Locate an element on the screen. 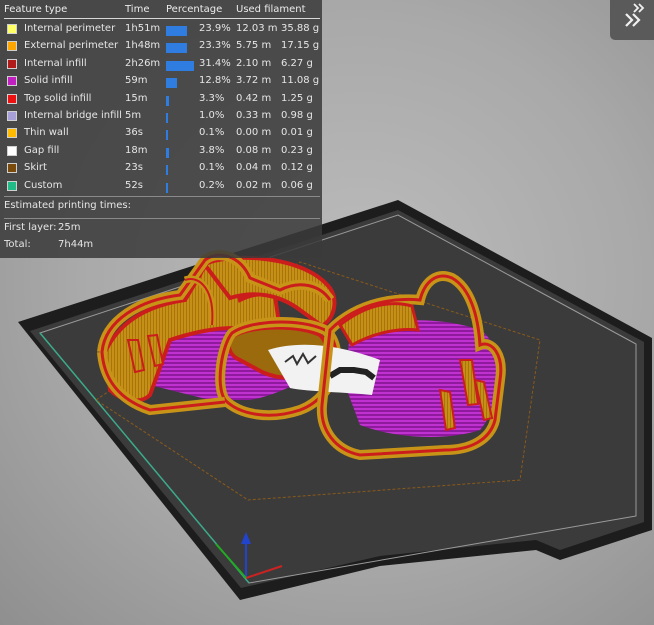  feature-length: 12.03 m is located at coordinates (257, 28).